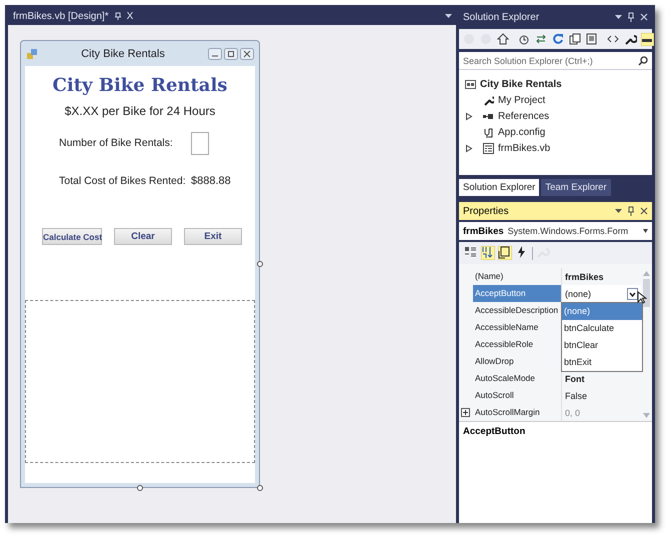  What do you see at coordinates (213, 236) in the screenshot?
I see `form-button: Exit` at bounding box center [213, 236].